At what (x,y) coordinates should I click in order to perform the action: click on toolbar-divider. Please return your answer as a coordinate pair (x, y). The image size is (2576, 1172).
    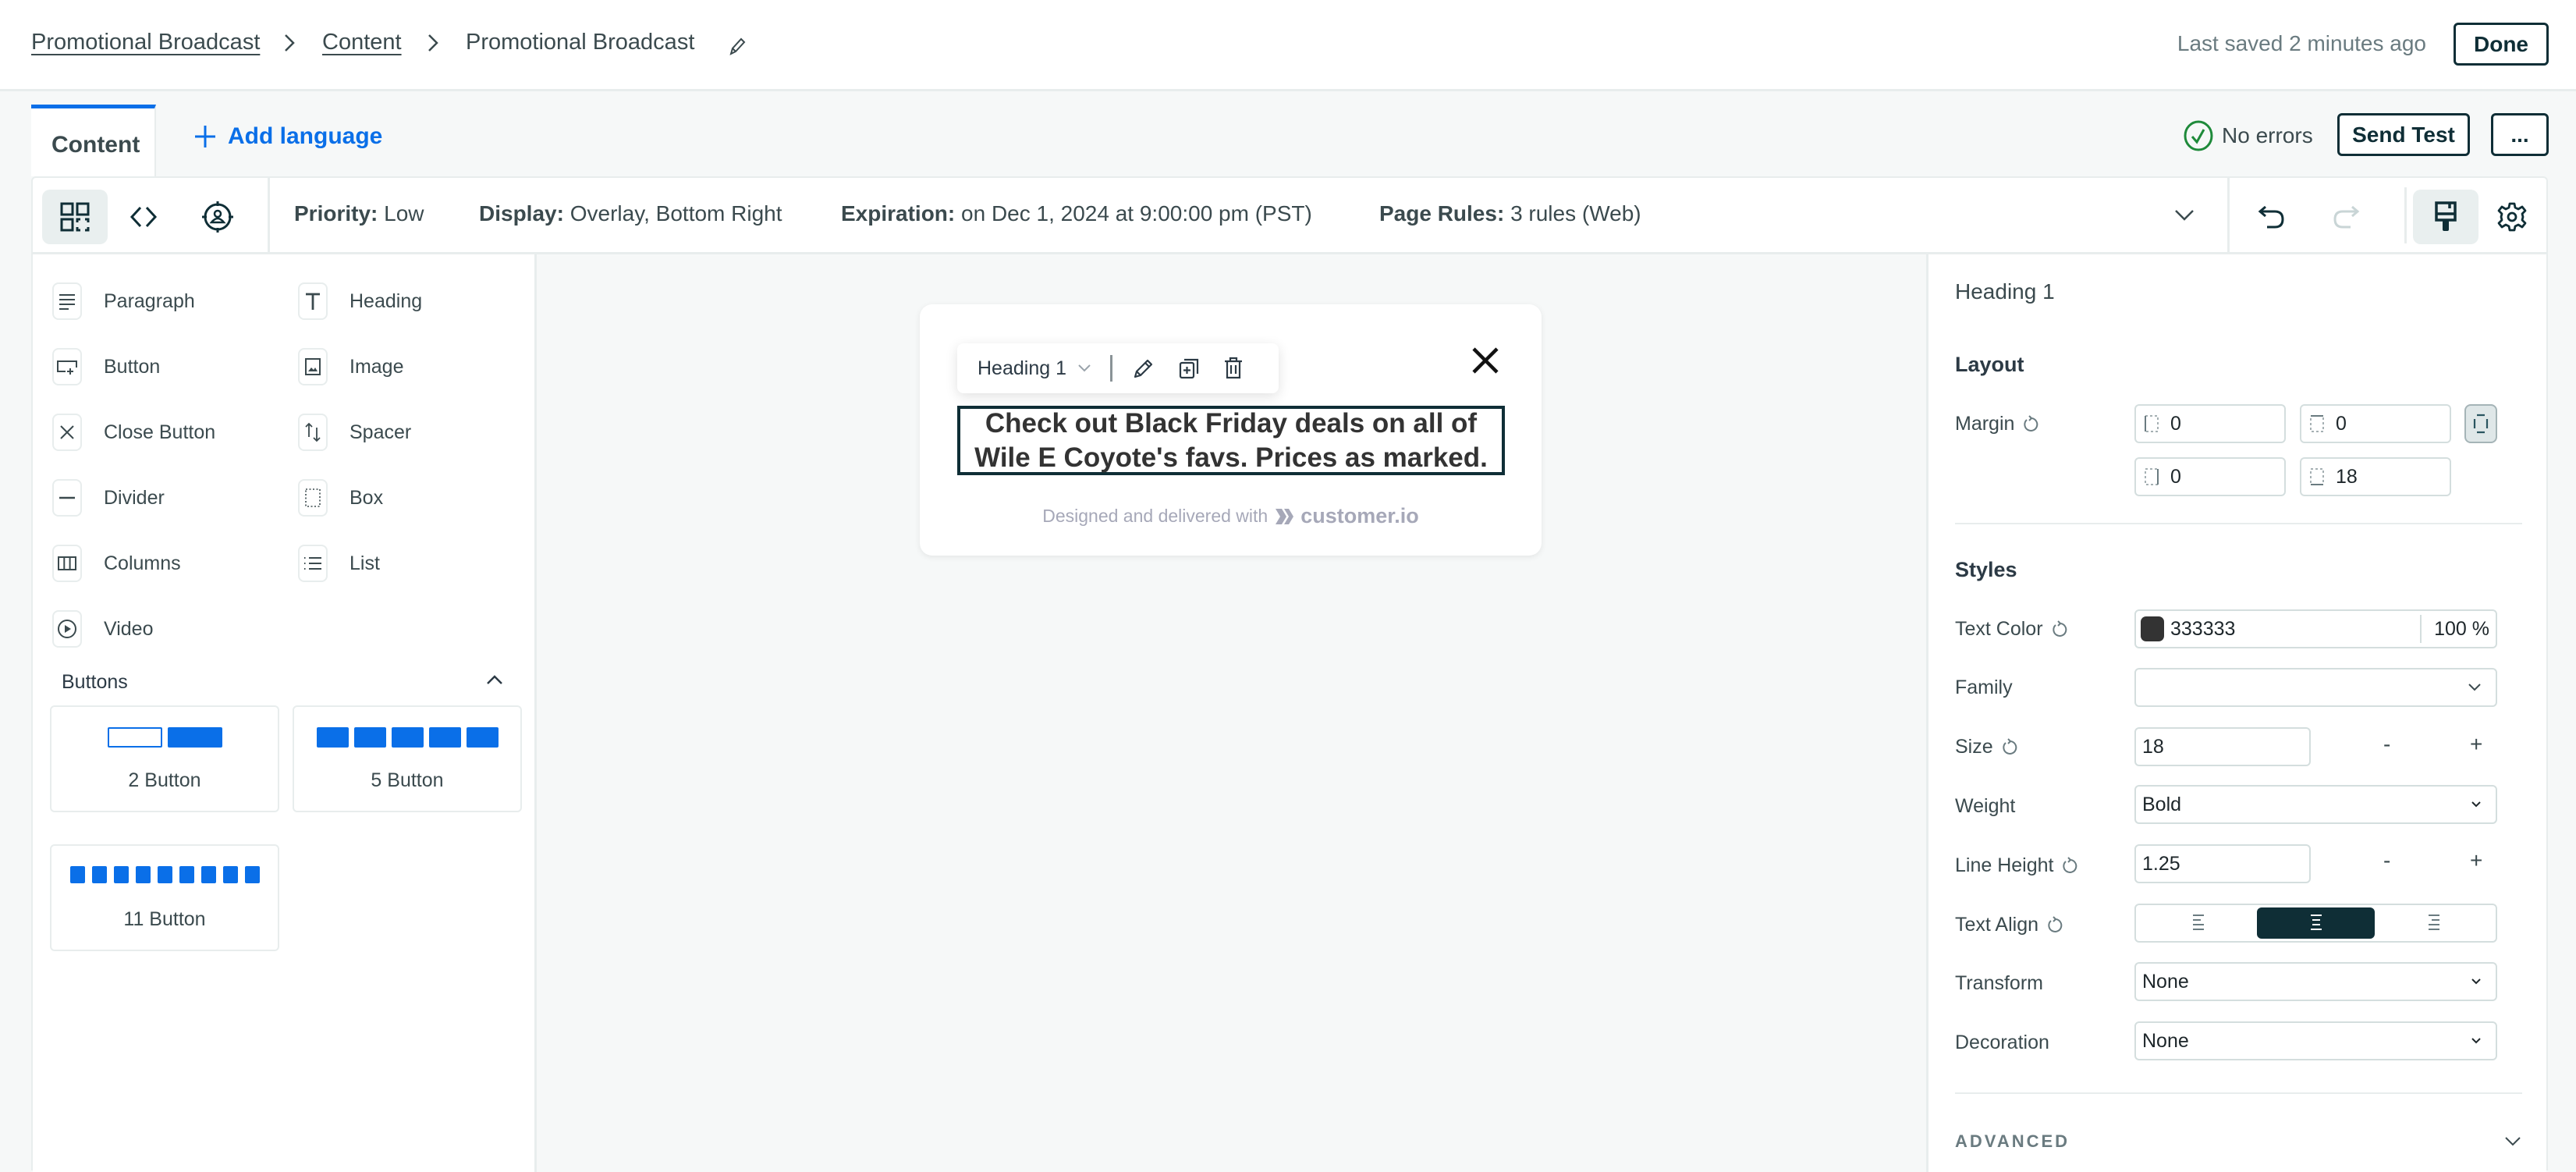
    Looking at the image, I should click on (1110, 369).